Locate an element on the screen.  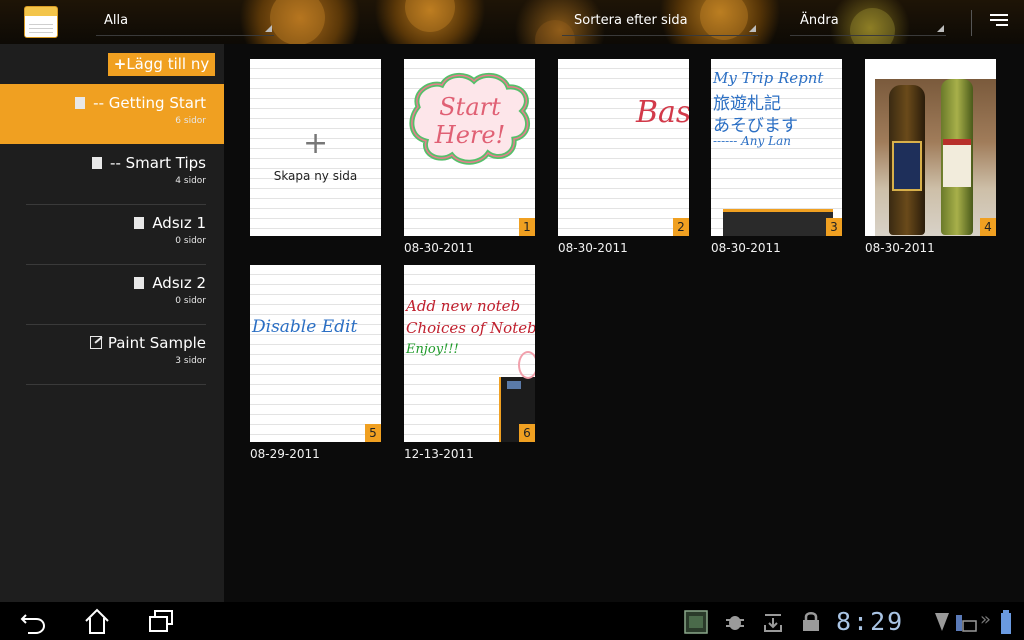
notebook-page-count: 4 sidor is located at coordinates (190, 181).